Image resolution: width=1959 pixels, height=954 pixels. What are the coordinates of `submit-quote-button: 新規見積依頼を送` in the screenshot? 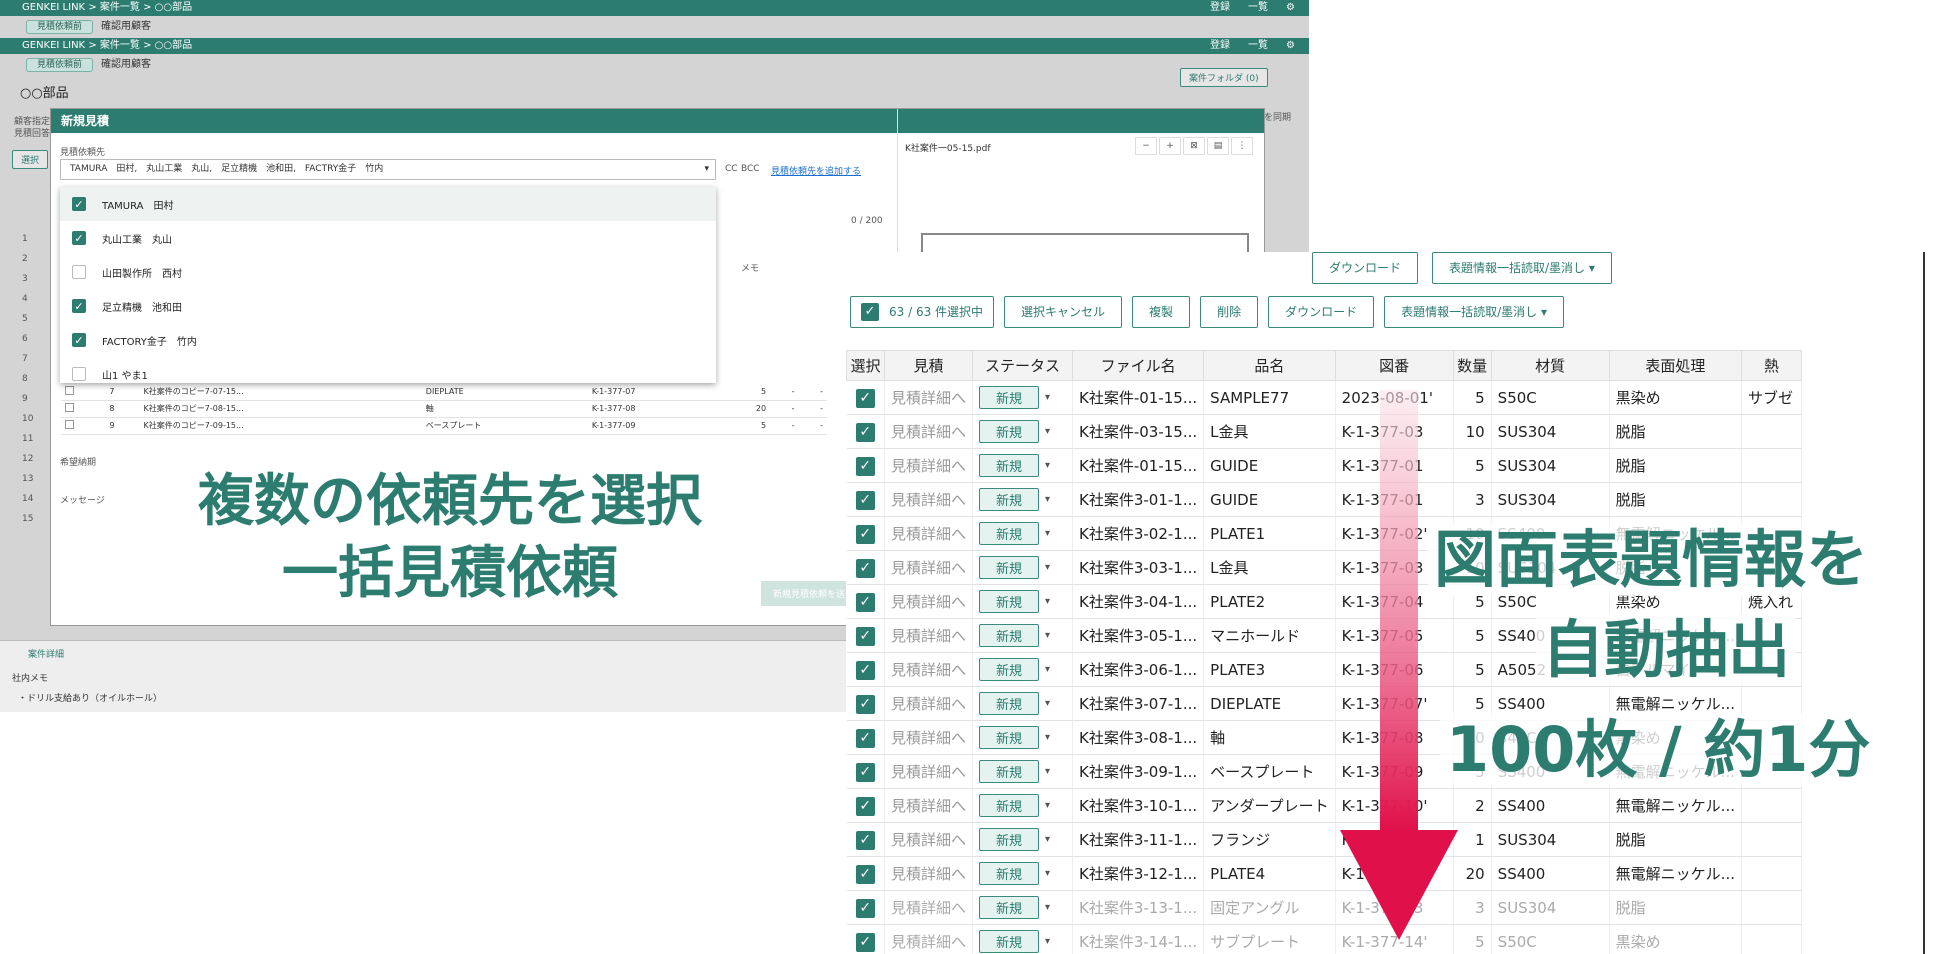 It's located at (809, 593).